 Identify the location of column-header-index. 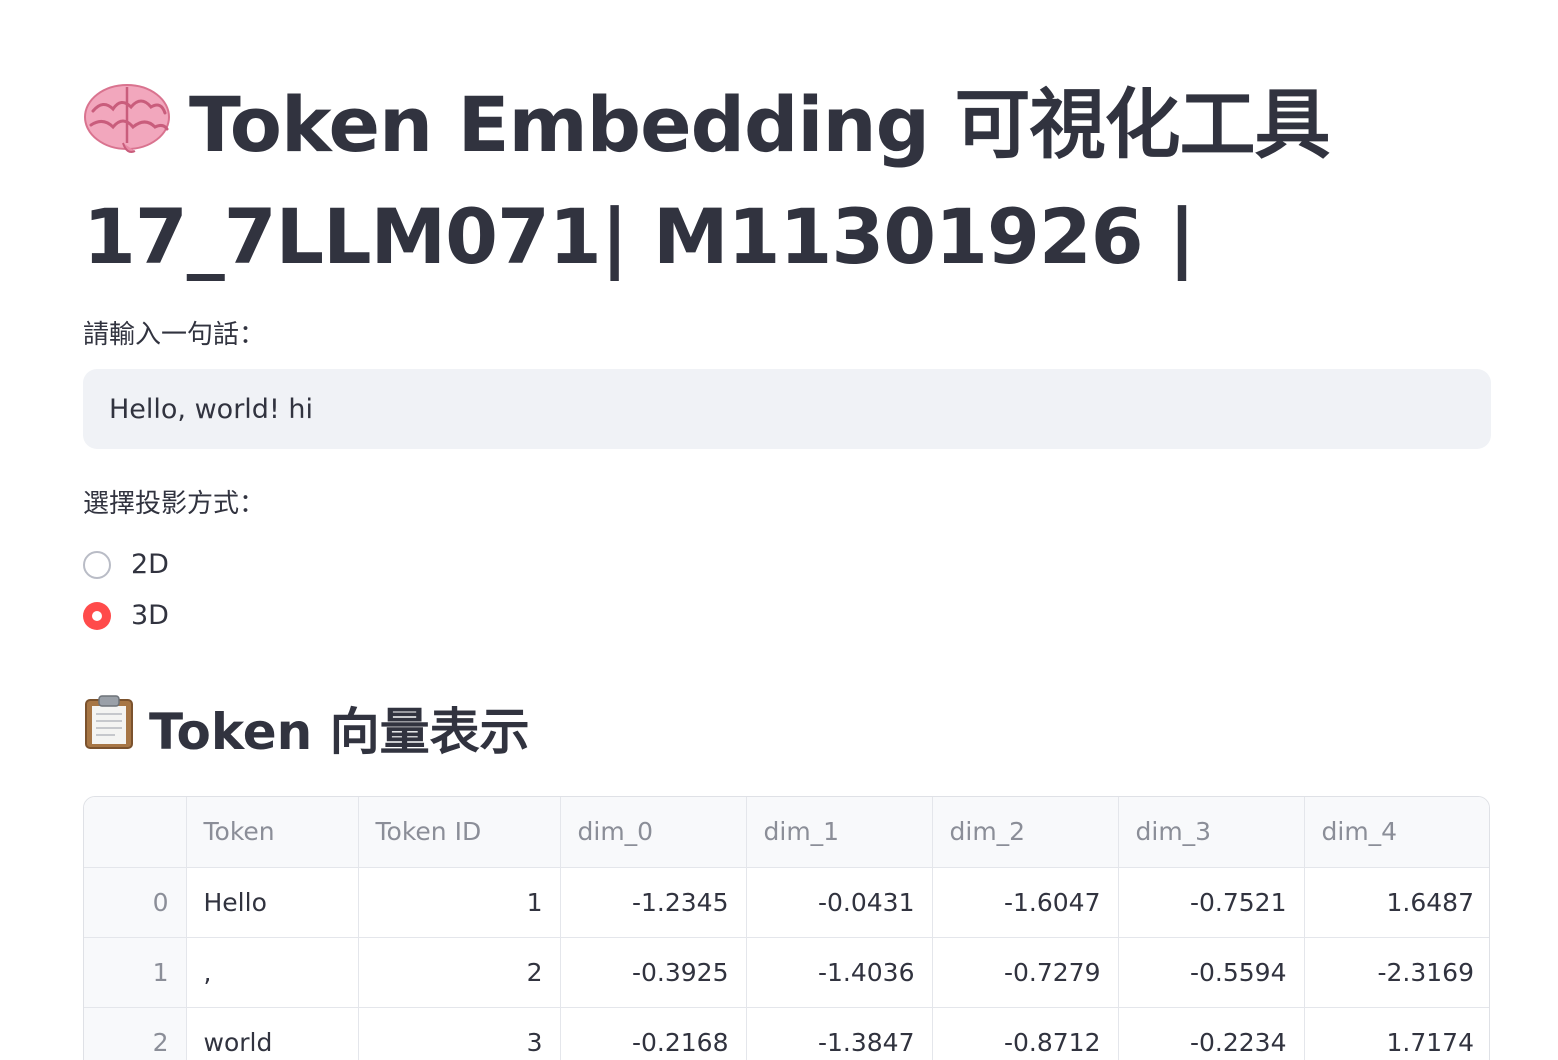
(135, 832).